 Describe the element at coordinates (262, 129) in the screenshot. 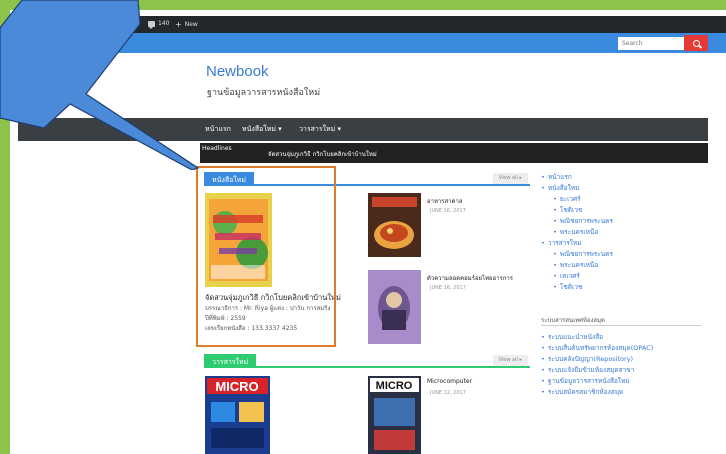

I see `nav-item-new-books: หนังสือใหม่ ▾` at that location.